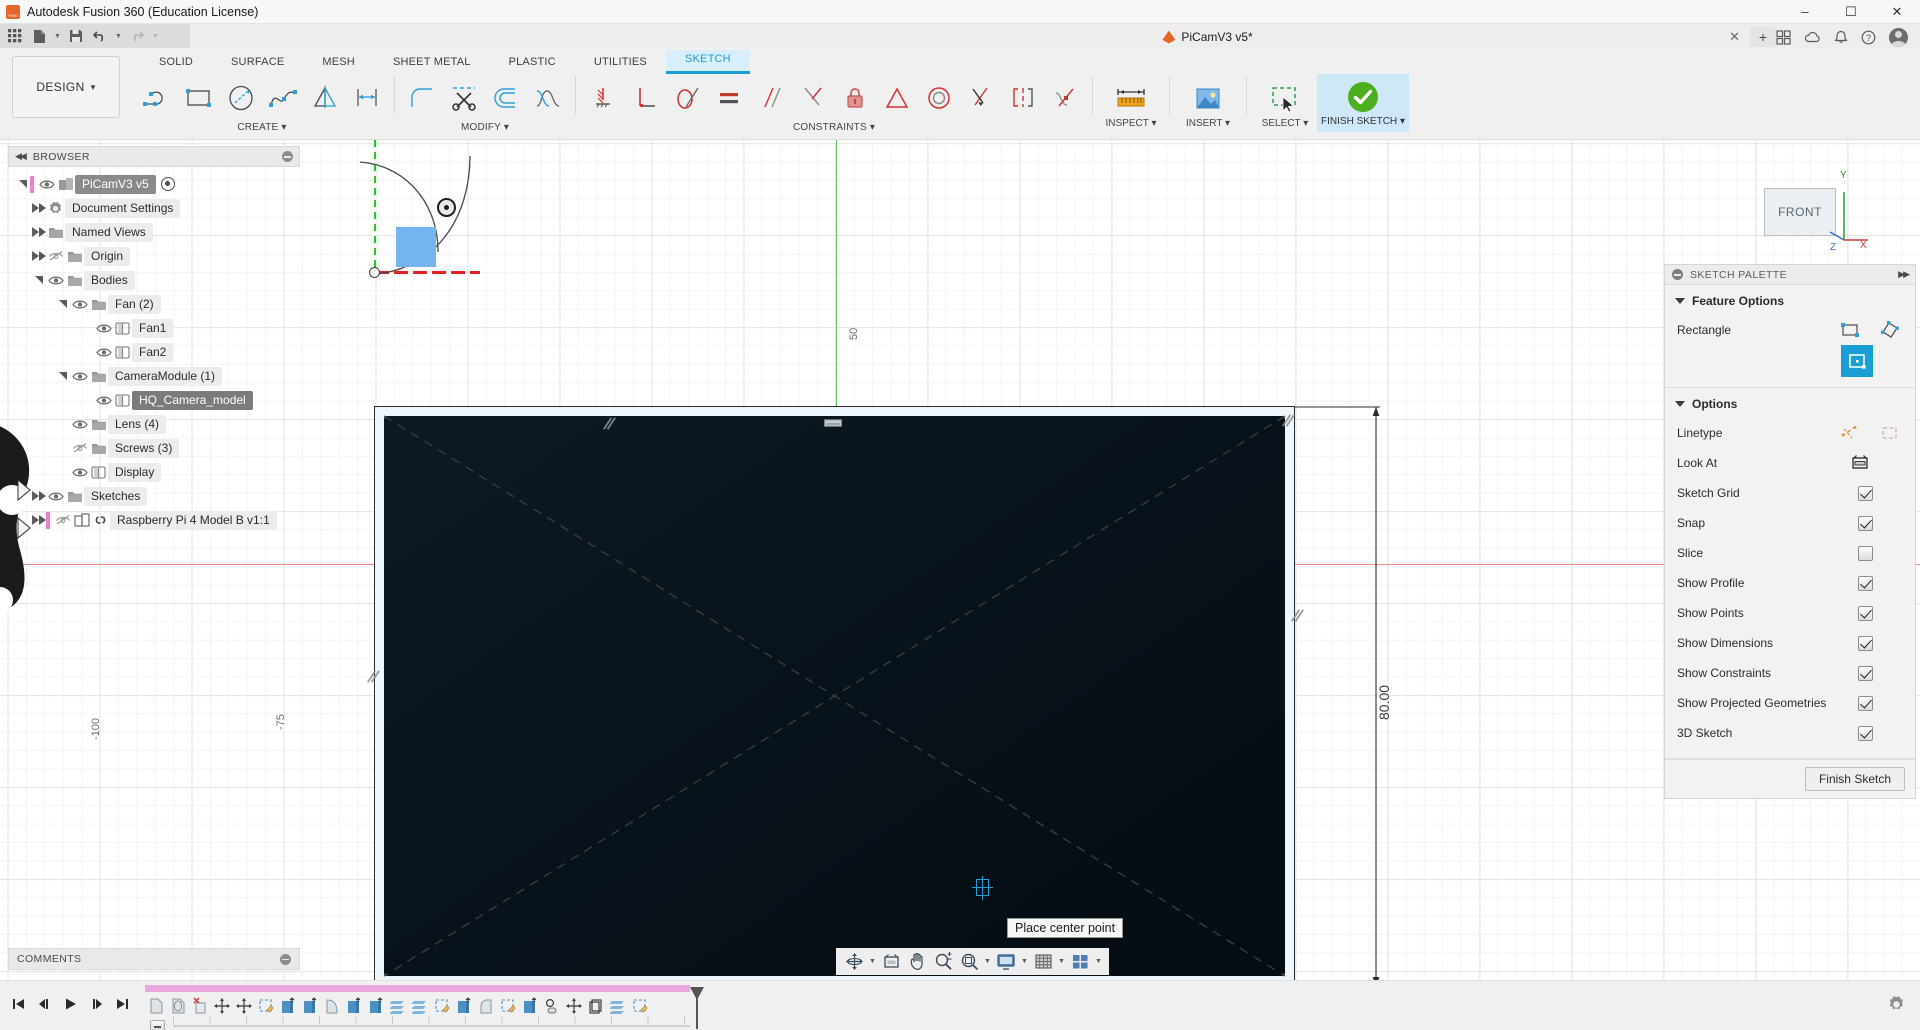 The width and height of the screenshot is (1920, 1030). Describe the element at coordinates (200, 1006) in the screenshot. I see `delete-feature-icon` at that location.